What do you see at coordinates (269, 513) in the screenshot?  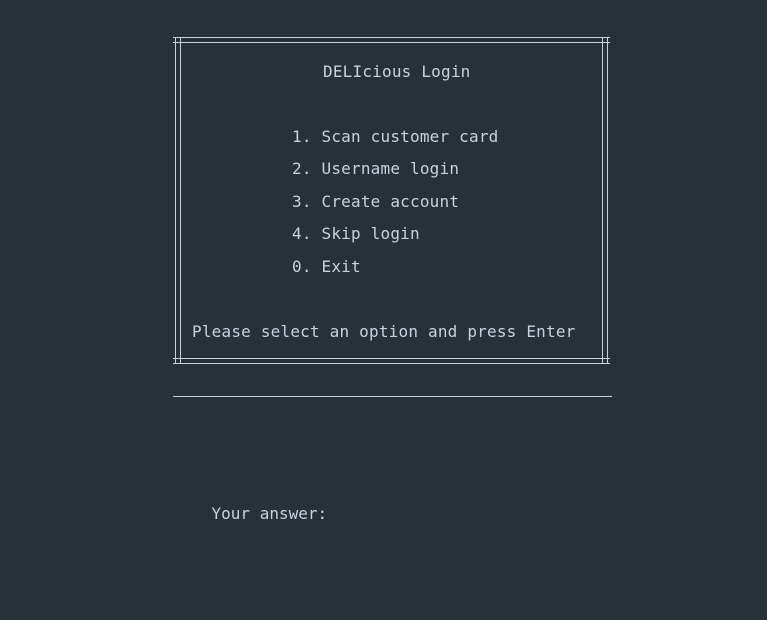 I see `answer-prompt-label: Your answer:` at bounding box center [269, 513].